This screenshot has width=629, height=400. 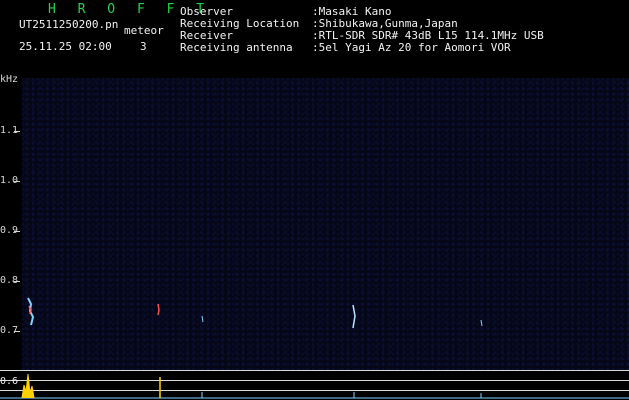 What do you see at coordinates (28, 386) in the screenshot?
I see `timeline-burst-left` at bounding box center [28, 386].